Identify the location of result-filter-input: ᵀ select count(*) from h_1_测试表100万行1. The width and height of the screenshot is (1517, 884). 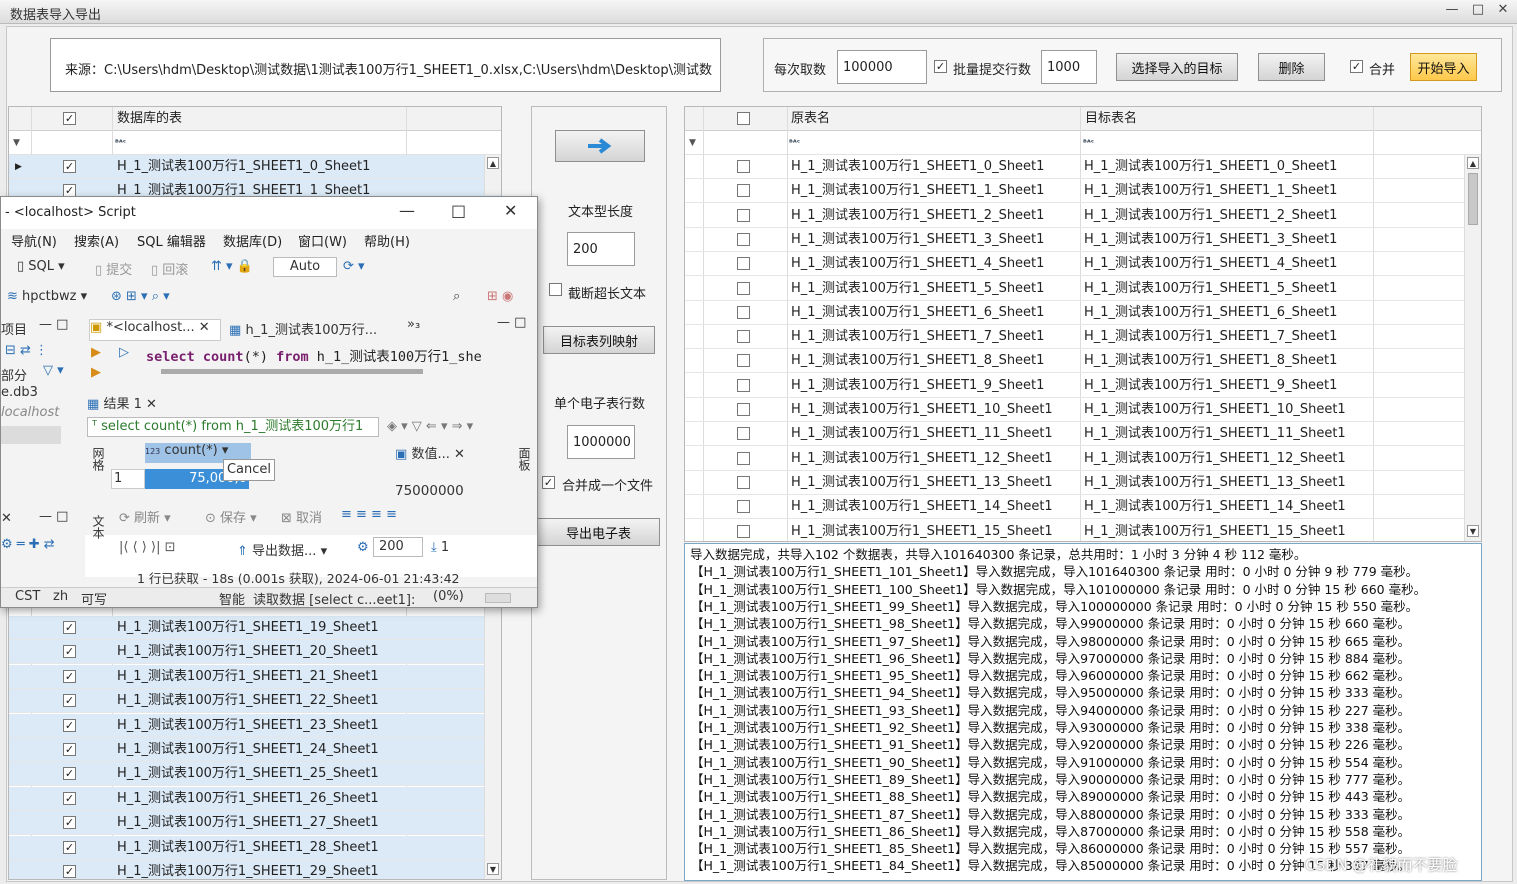
(233, 427).